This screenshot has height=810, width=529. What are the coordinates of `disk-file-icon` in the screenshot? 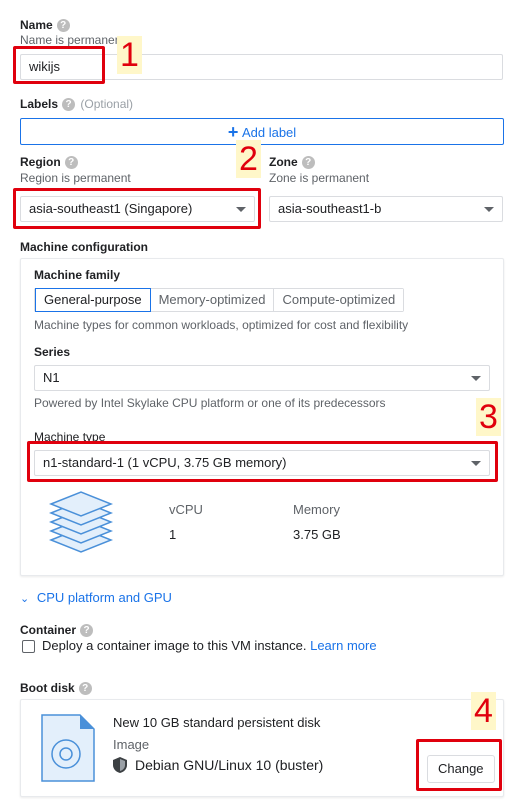 It's located at (68, 748).